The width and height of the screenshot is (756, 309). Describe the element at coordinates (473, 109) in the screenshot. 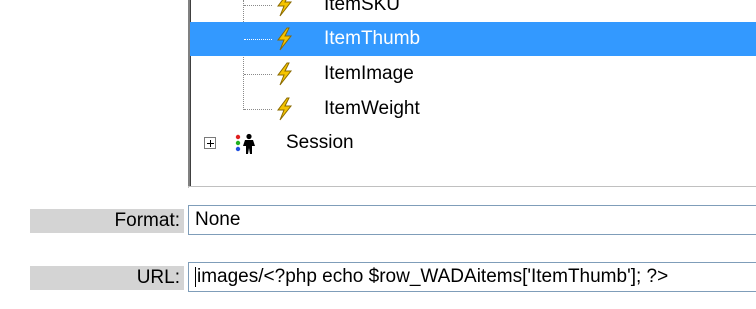

I see `tree-item-itemweight: ItemWeight` at that location.